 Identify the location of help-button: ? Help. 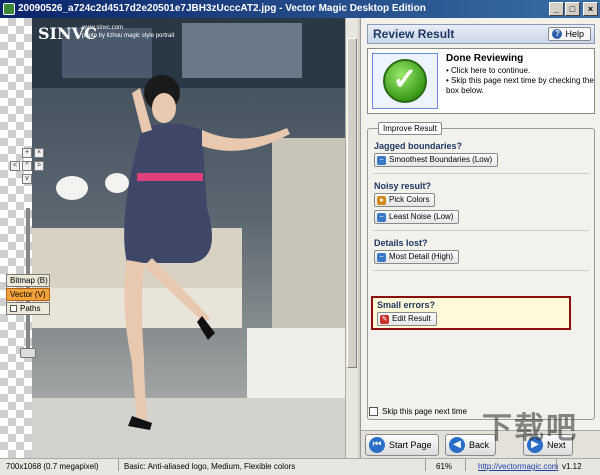
(569, 34).